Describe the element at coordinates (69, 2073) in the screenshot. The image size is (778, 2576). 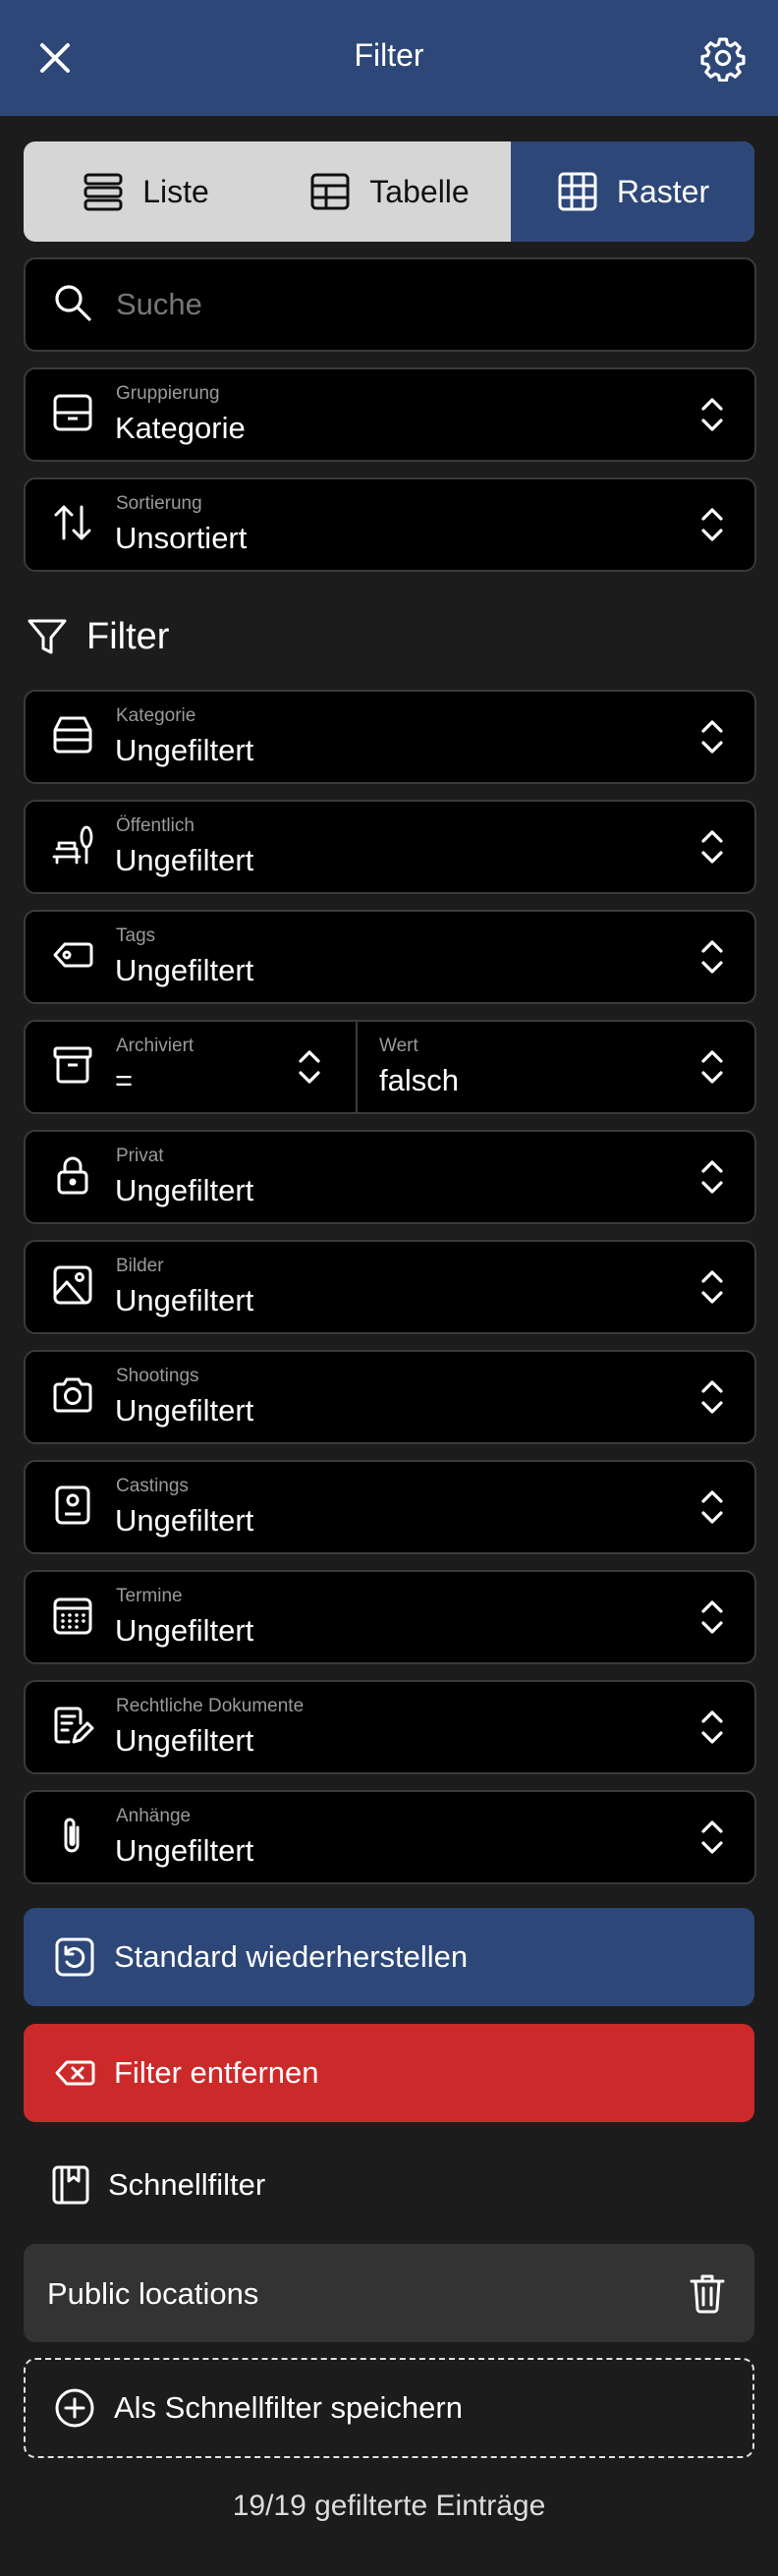
I see `backspace-x-icon` at that location.